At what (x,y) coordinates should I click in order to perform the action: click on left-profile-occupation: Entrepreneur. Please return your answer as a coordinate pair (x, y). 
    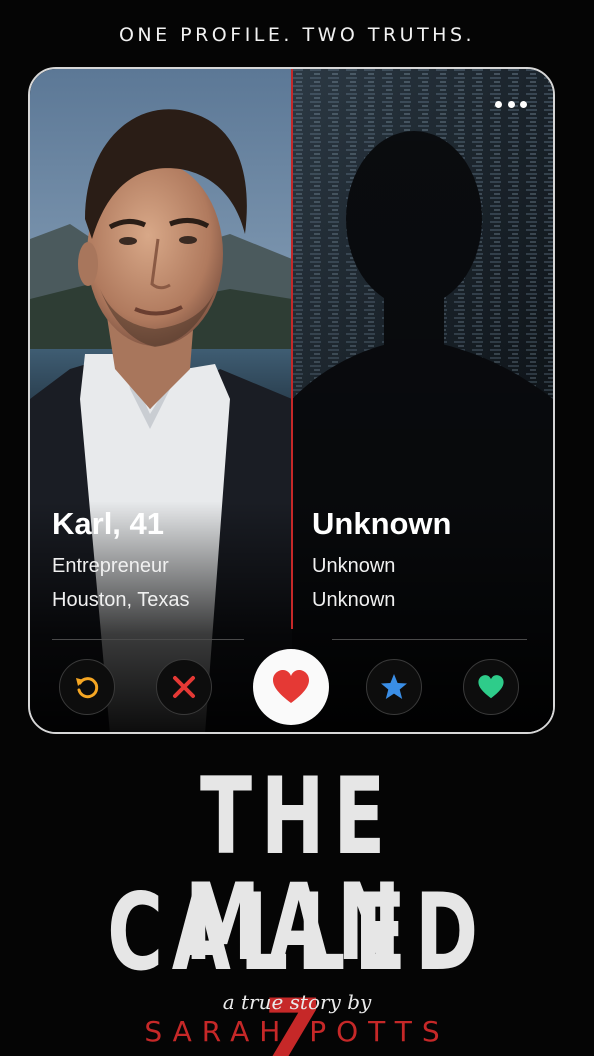
    Looking at the image, I should click on (110, 566).